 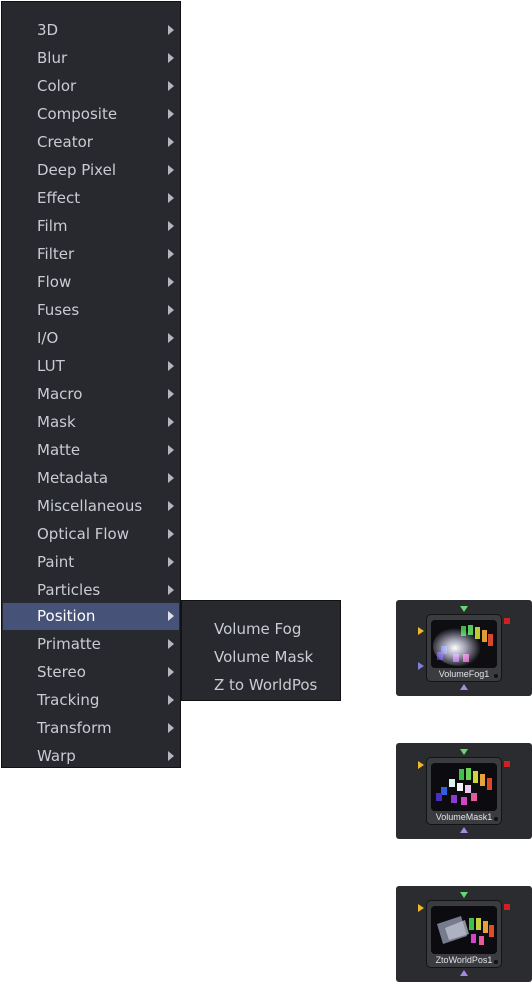 What do you see at coordinates (54, 282) in the screenshot?
I see `menu-item-label: Flow` at bounding box center [54, 282].